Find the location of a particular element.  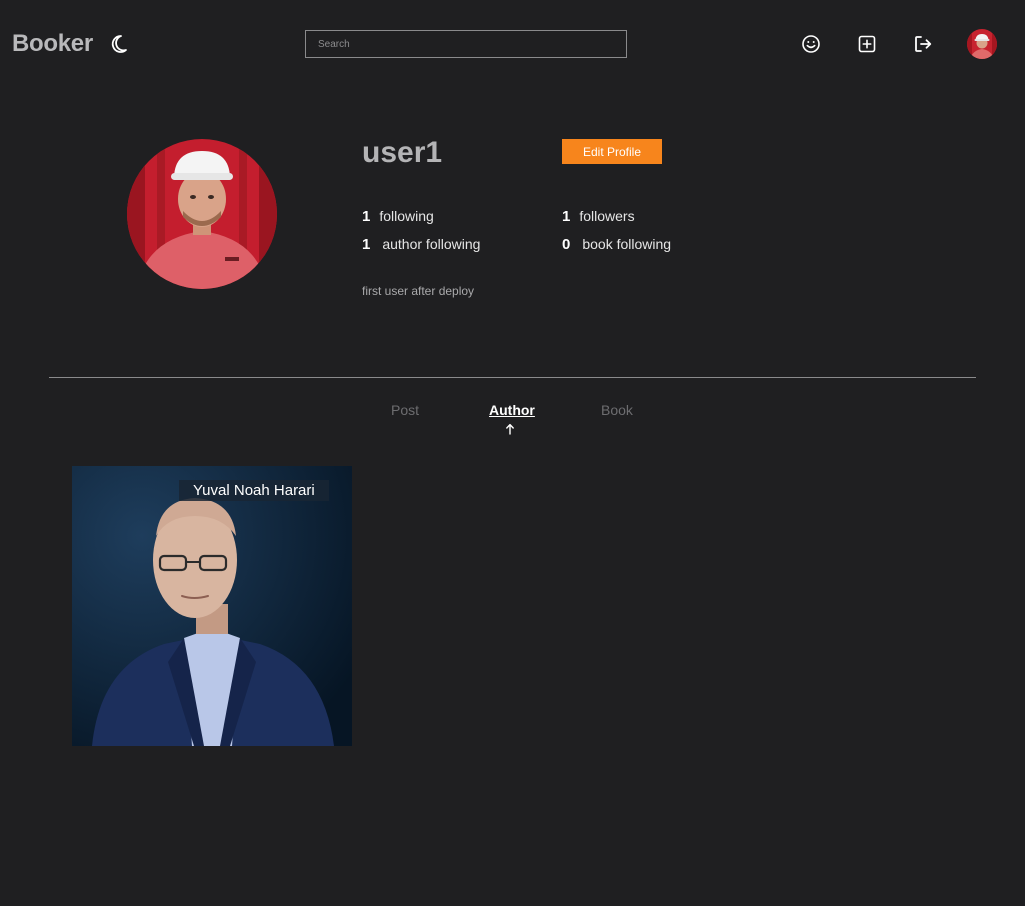

username: user1 is located at coordinates (402, 152).